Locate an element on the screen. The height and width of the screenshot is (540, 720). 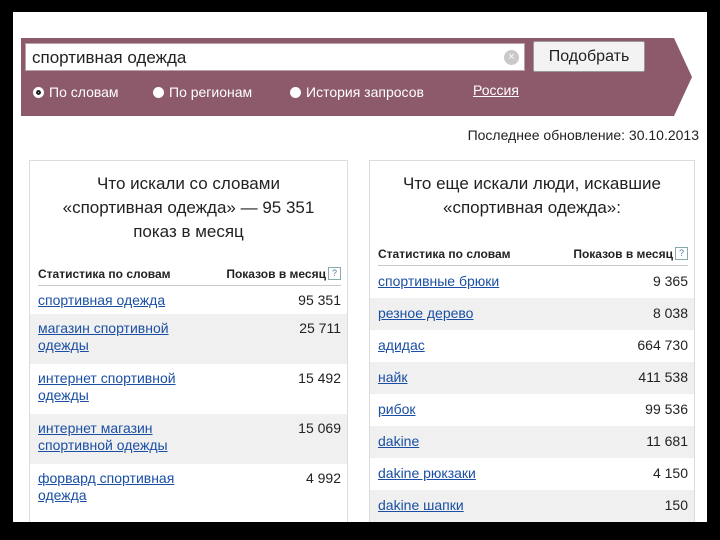
radio-label: История запросов is located at coordinates (365, 92).